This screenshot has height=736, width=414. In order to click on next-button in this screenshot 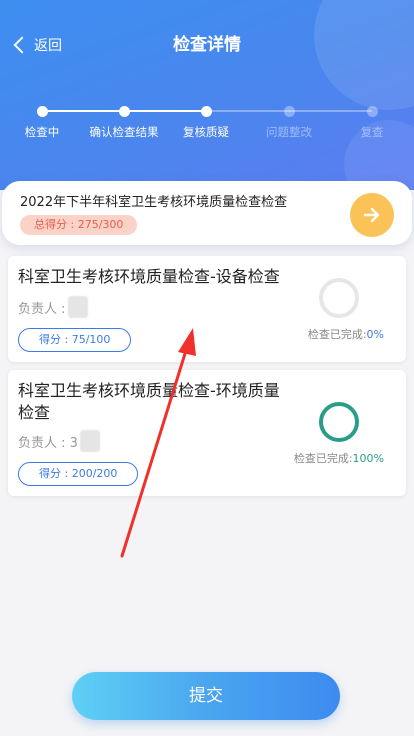, I will do `click(372, 215)`.